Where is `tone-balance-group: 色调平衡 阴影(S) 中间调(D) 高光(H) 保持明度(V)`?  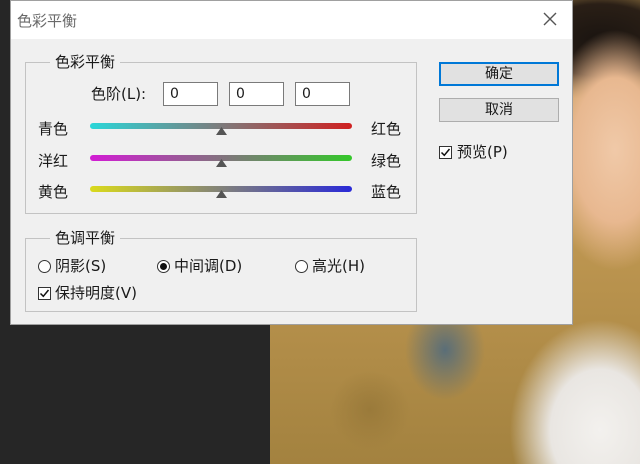
tone-balance-group: 色调平衡 阴影(S) 中间调(D) 高光(H) 保持明度(V) is located at coordinates (221, 270).